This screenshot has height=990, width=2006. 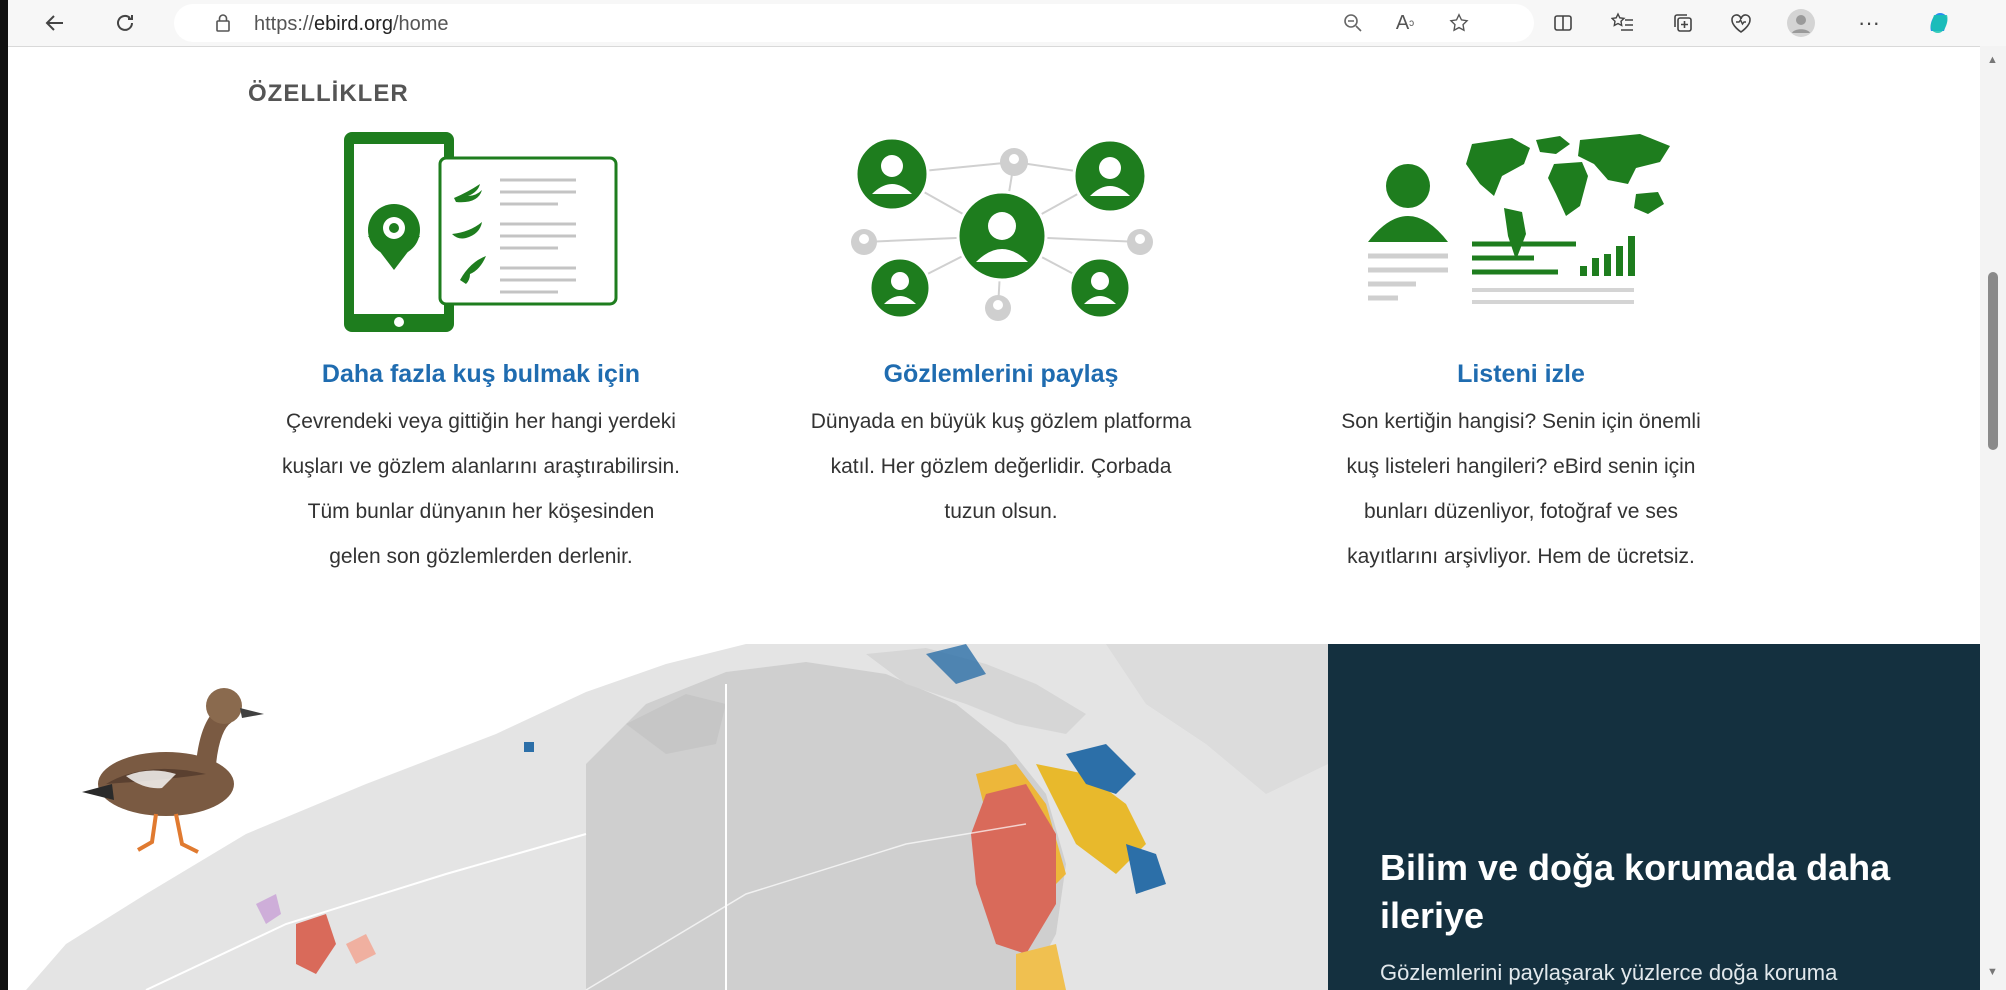 What do you see at coordinates (1992, 972) in the screenshot?
I see `scroll-down-icon: ▼` at bounding box center [1992, 972].